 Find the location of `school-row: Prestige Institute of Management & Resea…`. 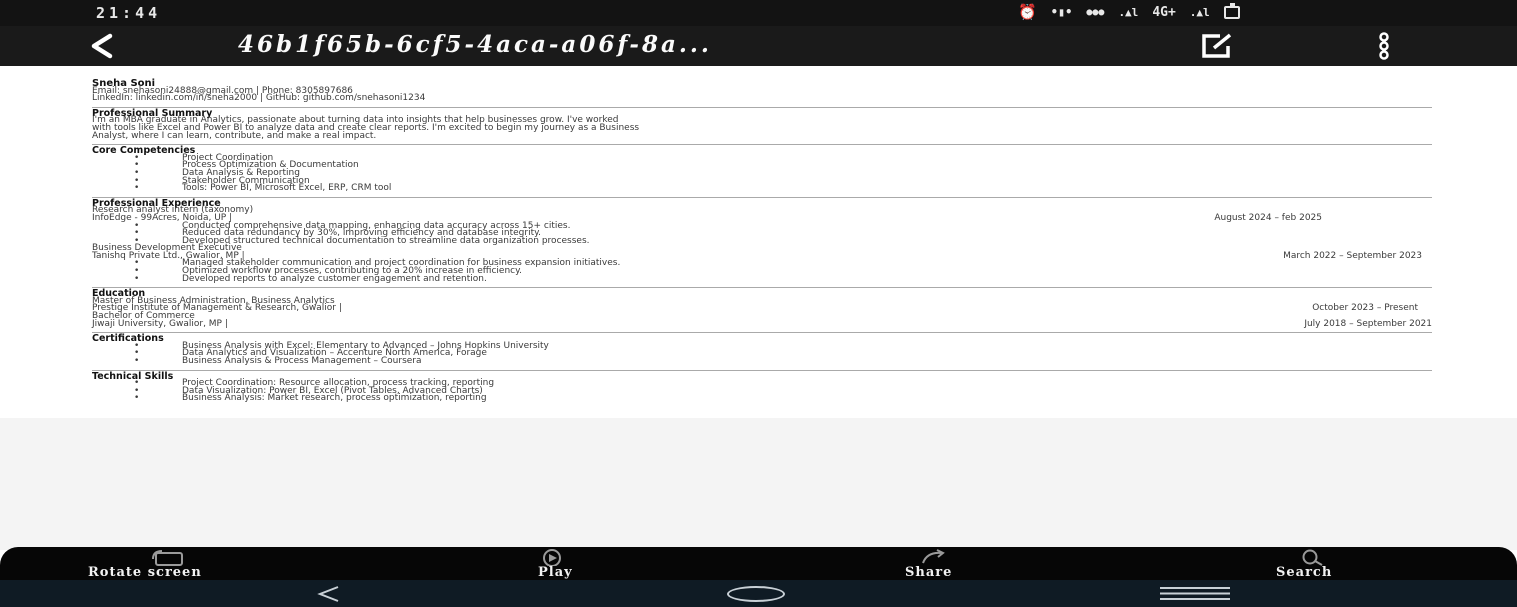

school-row: Prestige Institute of Management & Resea… is located at coordinates (762, 308).